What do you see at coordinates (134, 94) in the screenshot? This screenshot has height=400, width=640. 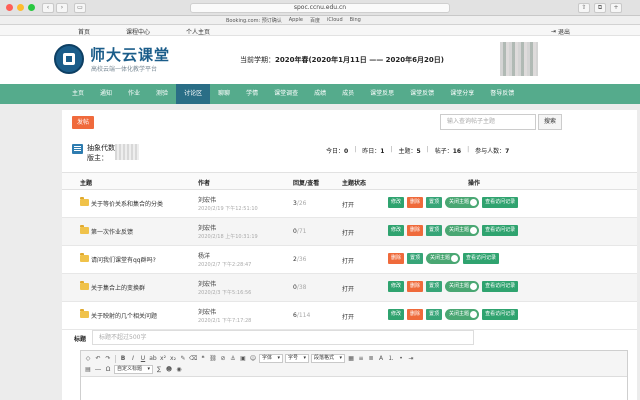 I see `nav-item: 作业` at bounding box center [134, 94].